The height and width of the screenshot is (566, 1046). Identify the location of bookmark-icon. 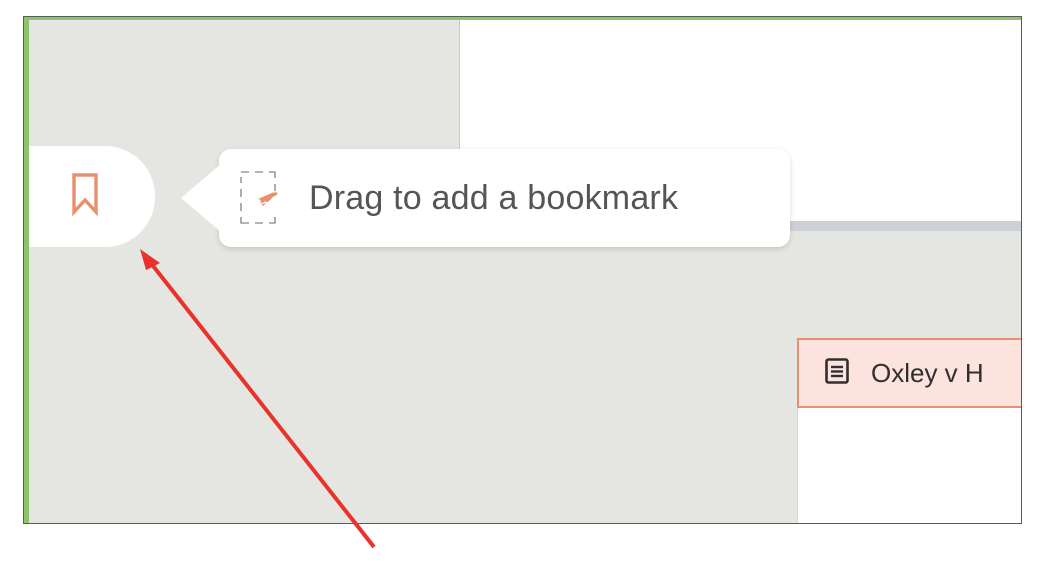
(85, 196).